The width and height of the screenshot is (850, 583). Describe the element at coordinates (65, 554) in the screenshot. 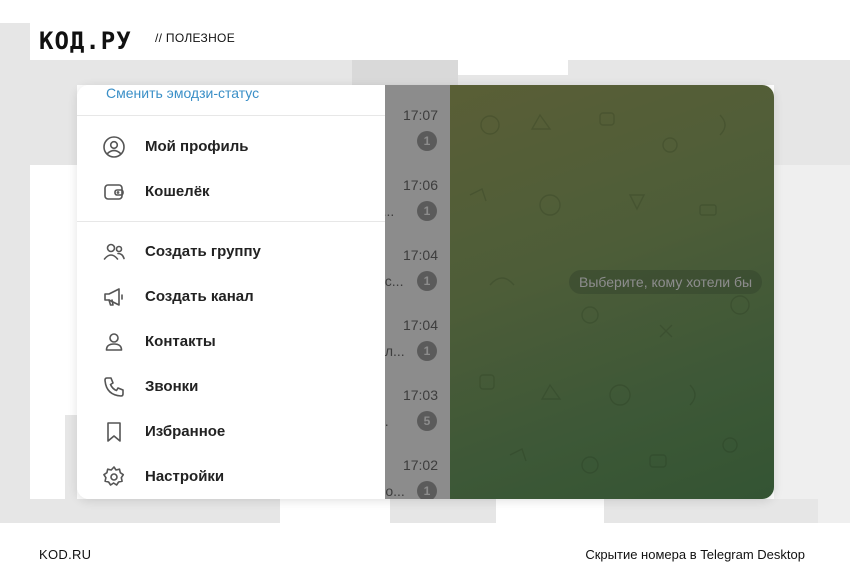

I see `footer-site-name: KOD.RU` at that location.